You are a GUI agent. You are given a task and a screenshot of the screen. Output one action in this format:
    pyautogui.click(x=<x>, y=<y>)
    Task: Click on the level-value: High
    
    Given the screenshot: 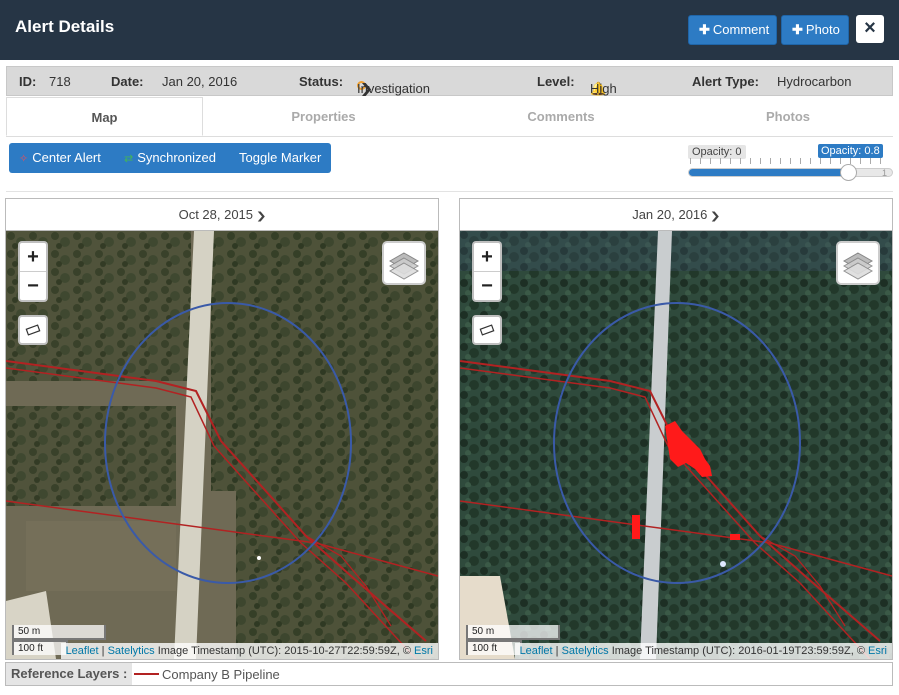 What is the action you would take?
    pyautogui.click(x=603, y=88)
    